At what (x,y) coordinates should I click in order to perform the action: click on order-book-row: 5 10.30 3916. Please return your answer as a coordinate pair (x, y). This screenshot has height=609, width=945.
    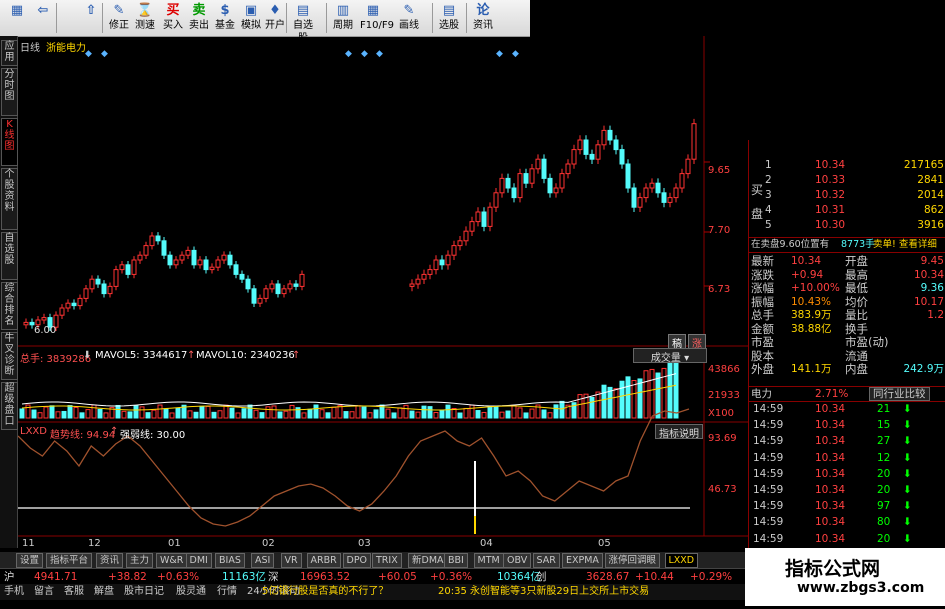
    Looking at the image, I should click on (847, 225).